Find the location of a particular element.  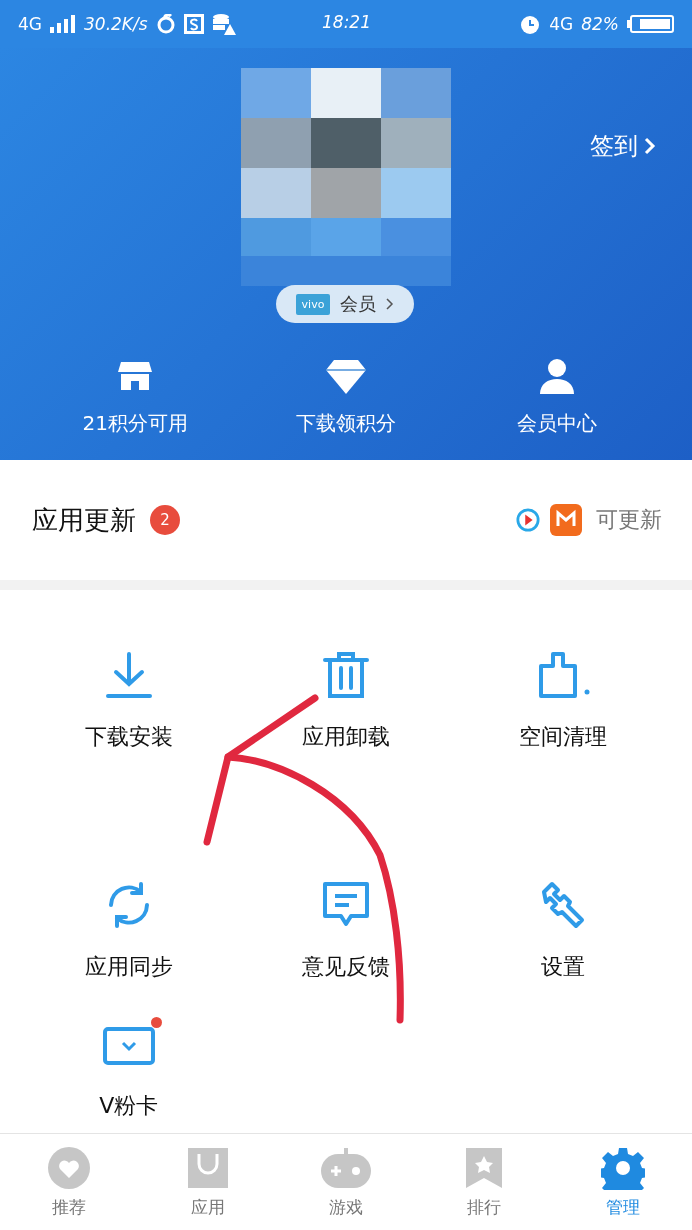

nav-tab: 排行 is located at coordinates (484, 1182).